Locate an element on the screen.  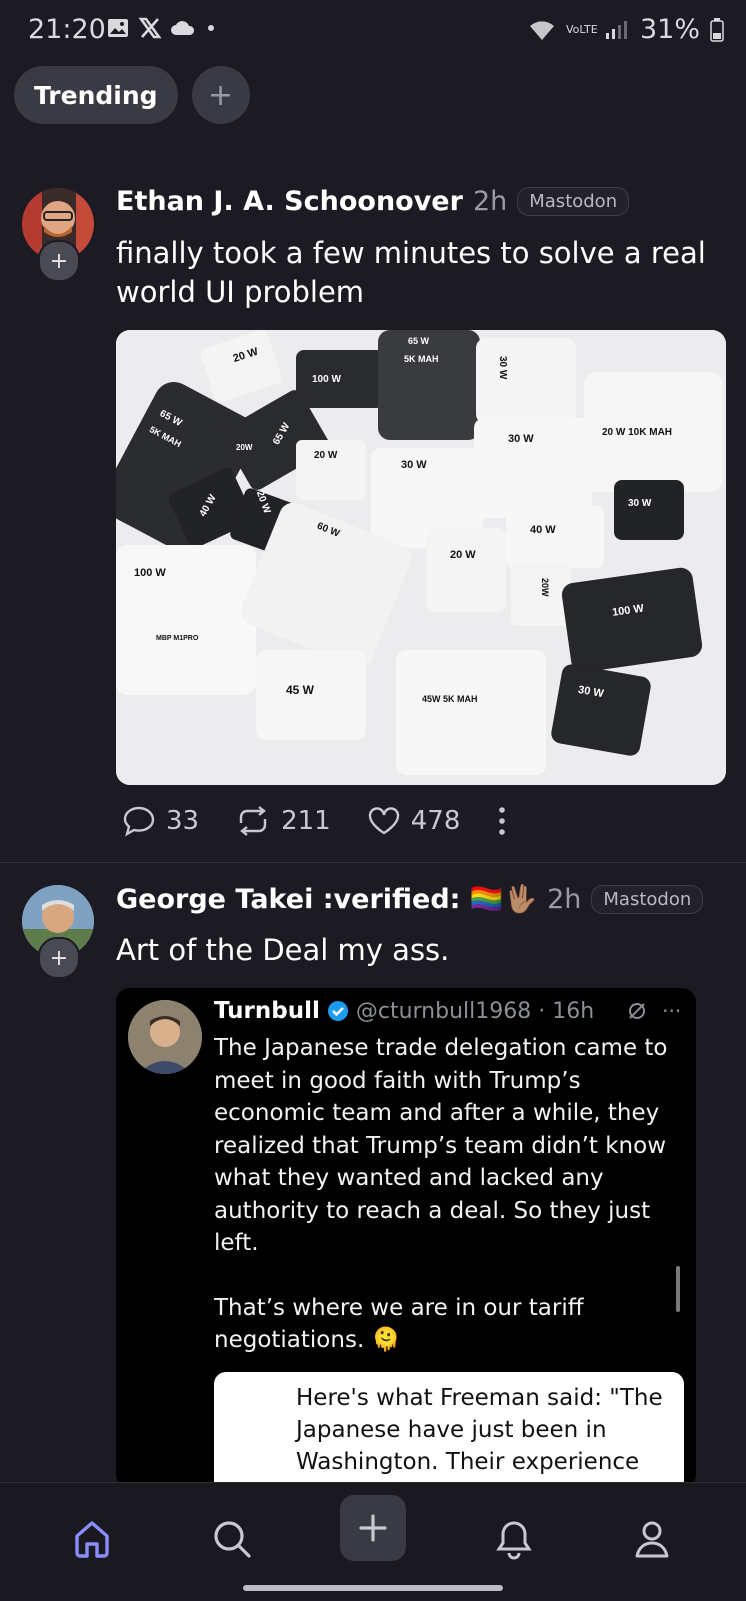
home-icon is located at coordinates (92, 1539).